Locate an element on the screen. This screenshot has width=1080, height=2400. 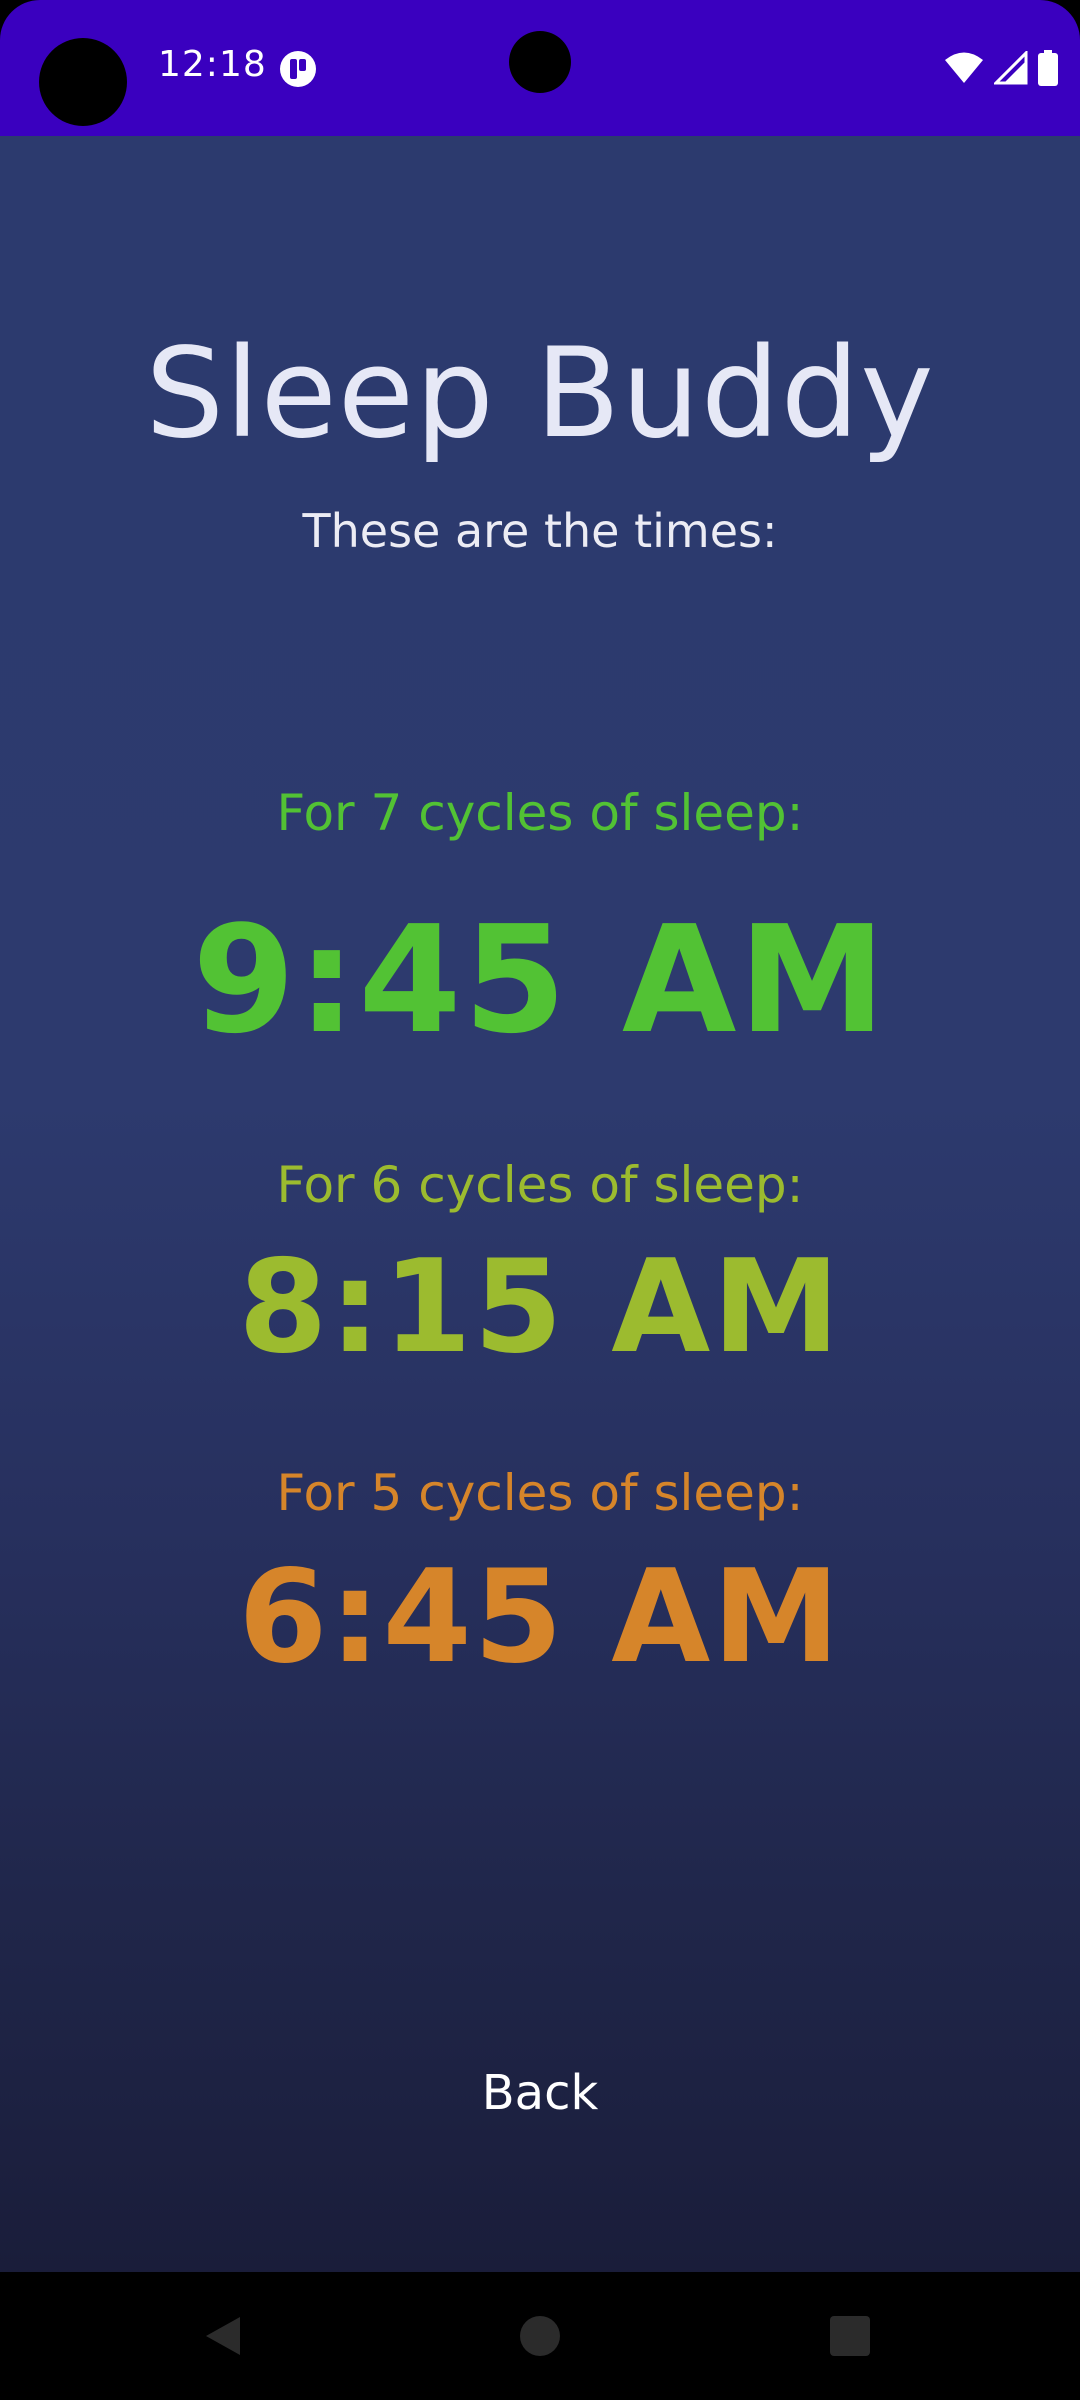
cycle-6-label: For 6 cycles of sleep: is located at coordinates (540, 1185).